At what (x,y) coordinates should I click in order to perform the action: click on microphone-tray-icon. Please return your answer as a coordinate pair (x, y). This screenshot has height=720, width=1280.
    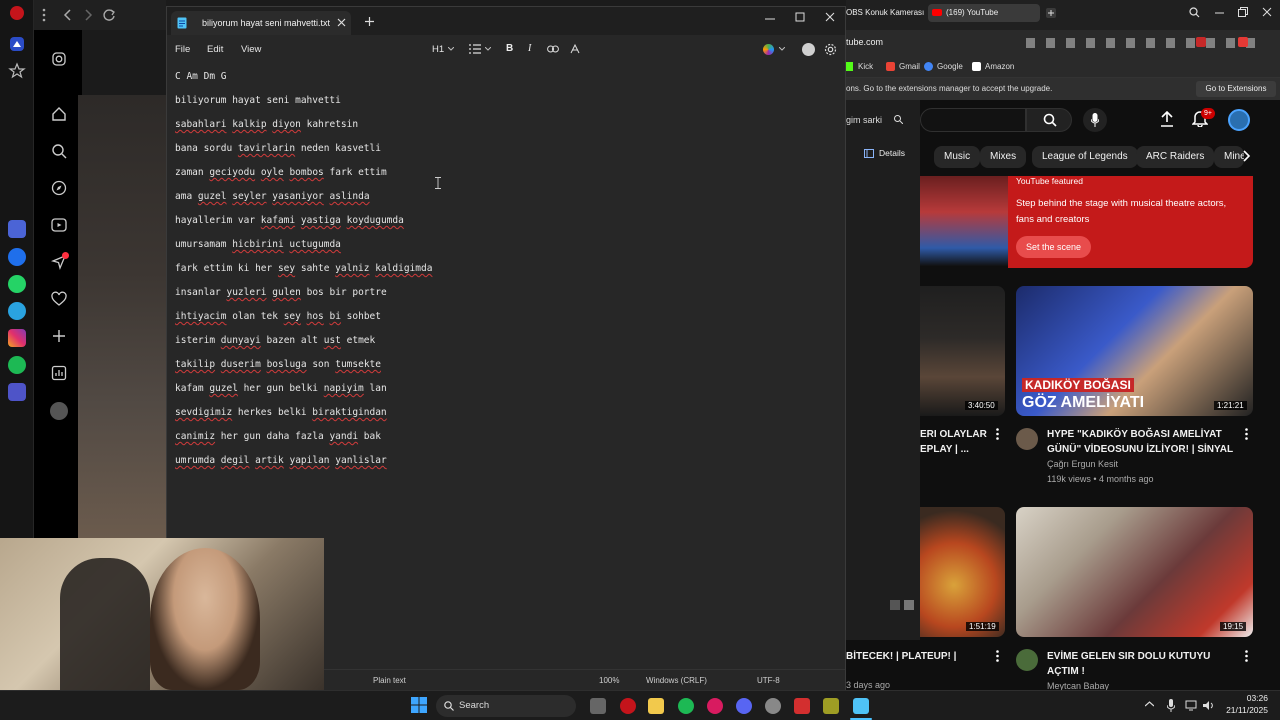
    Looking at the image, I should click on (1171, 705).